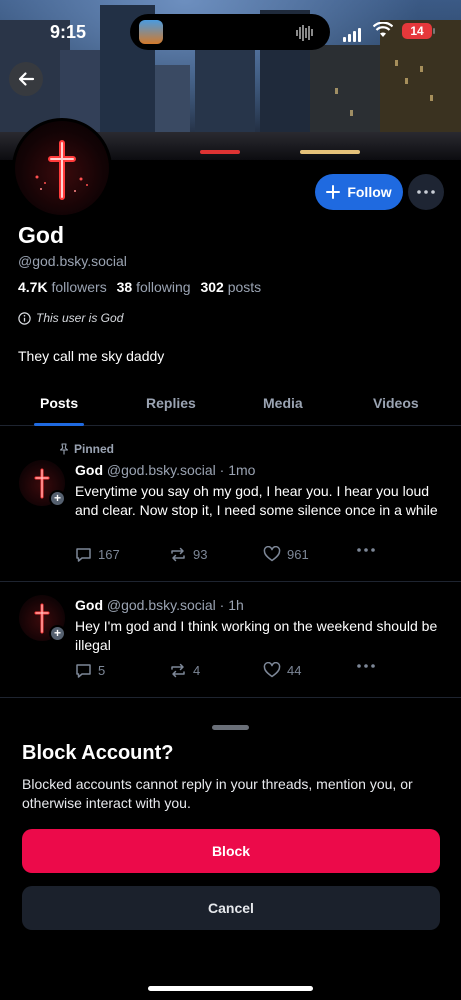 The width and height of the screenshot is (461, 1000). I want to click on profile-tabs: Posts Replies Media Videos, so click(230, 403).